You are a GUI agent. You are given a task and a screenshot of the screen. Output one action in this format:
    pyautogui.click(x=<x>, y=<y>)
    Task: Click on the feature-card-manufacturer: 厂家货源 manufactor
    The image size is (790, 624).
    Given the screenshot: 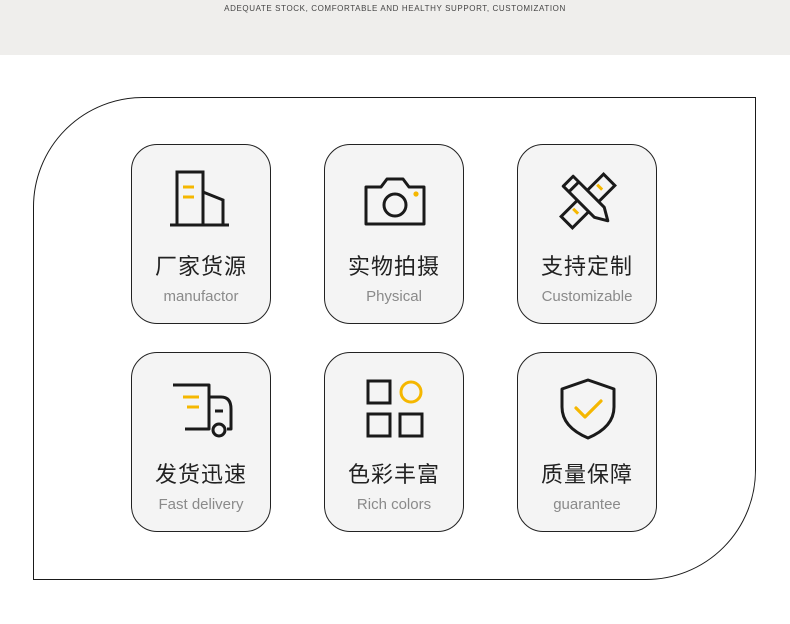 What is the action you would take?
    pyautogui.click(x=201, y=234)
    